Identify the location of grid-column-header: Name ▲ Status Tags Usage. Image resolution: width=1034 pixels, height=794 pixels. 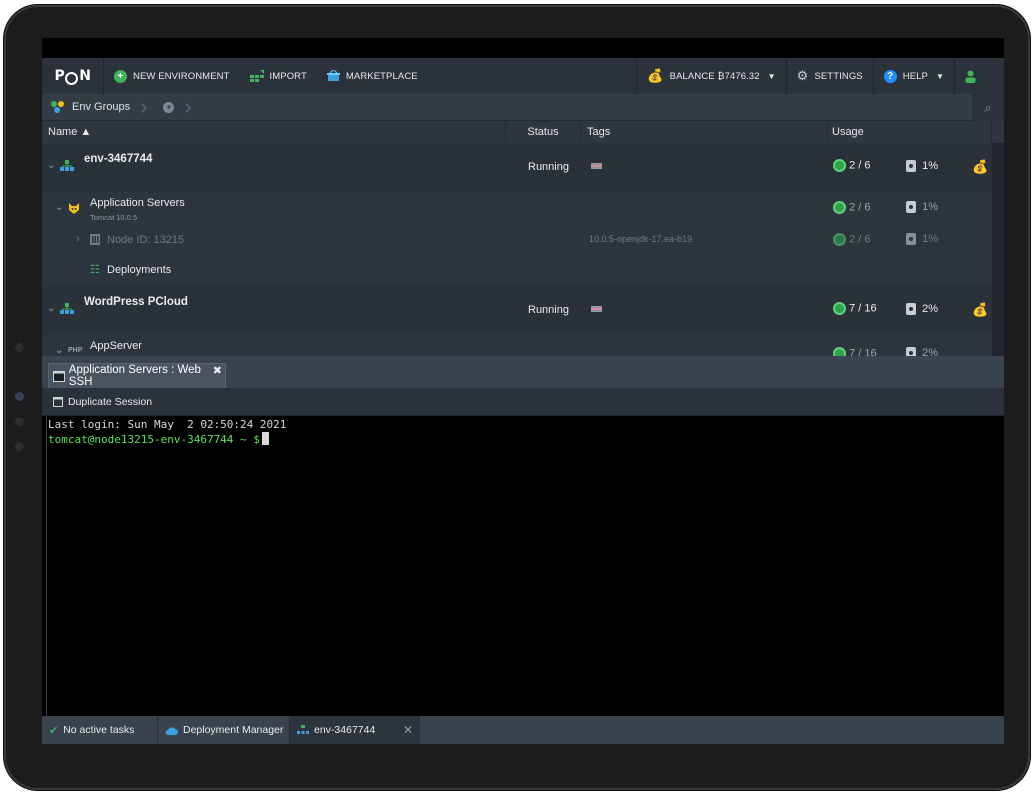
(523, 132).